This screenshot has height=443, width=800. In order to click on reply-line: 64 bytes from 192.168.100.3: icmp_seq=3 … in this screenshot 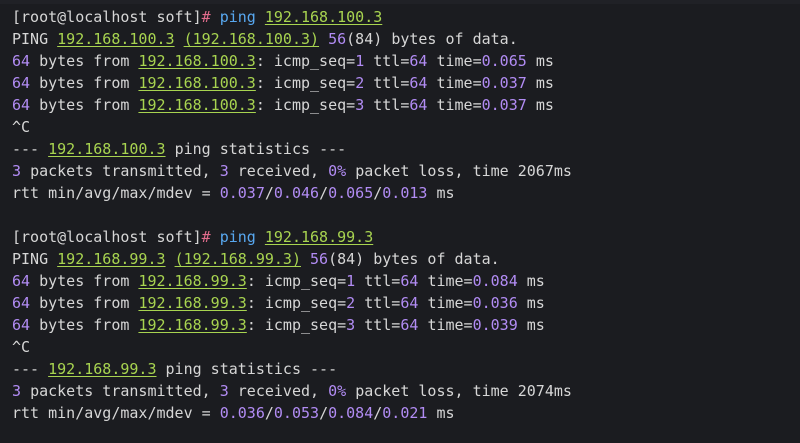, I will do `click(283, 105)`.